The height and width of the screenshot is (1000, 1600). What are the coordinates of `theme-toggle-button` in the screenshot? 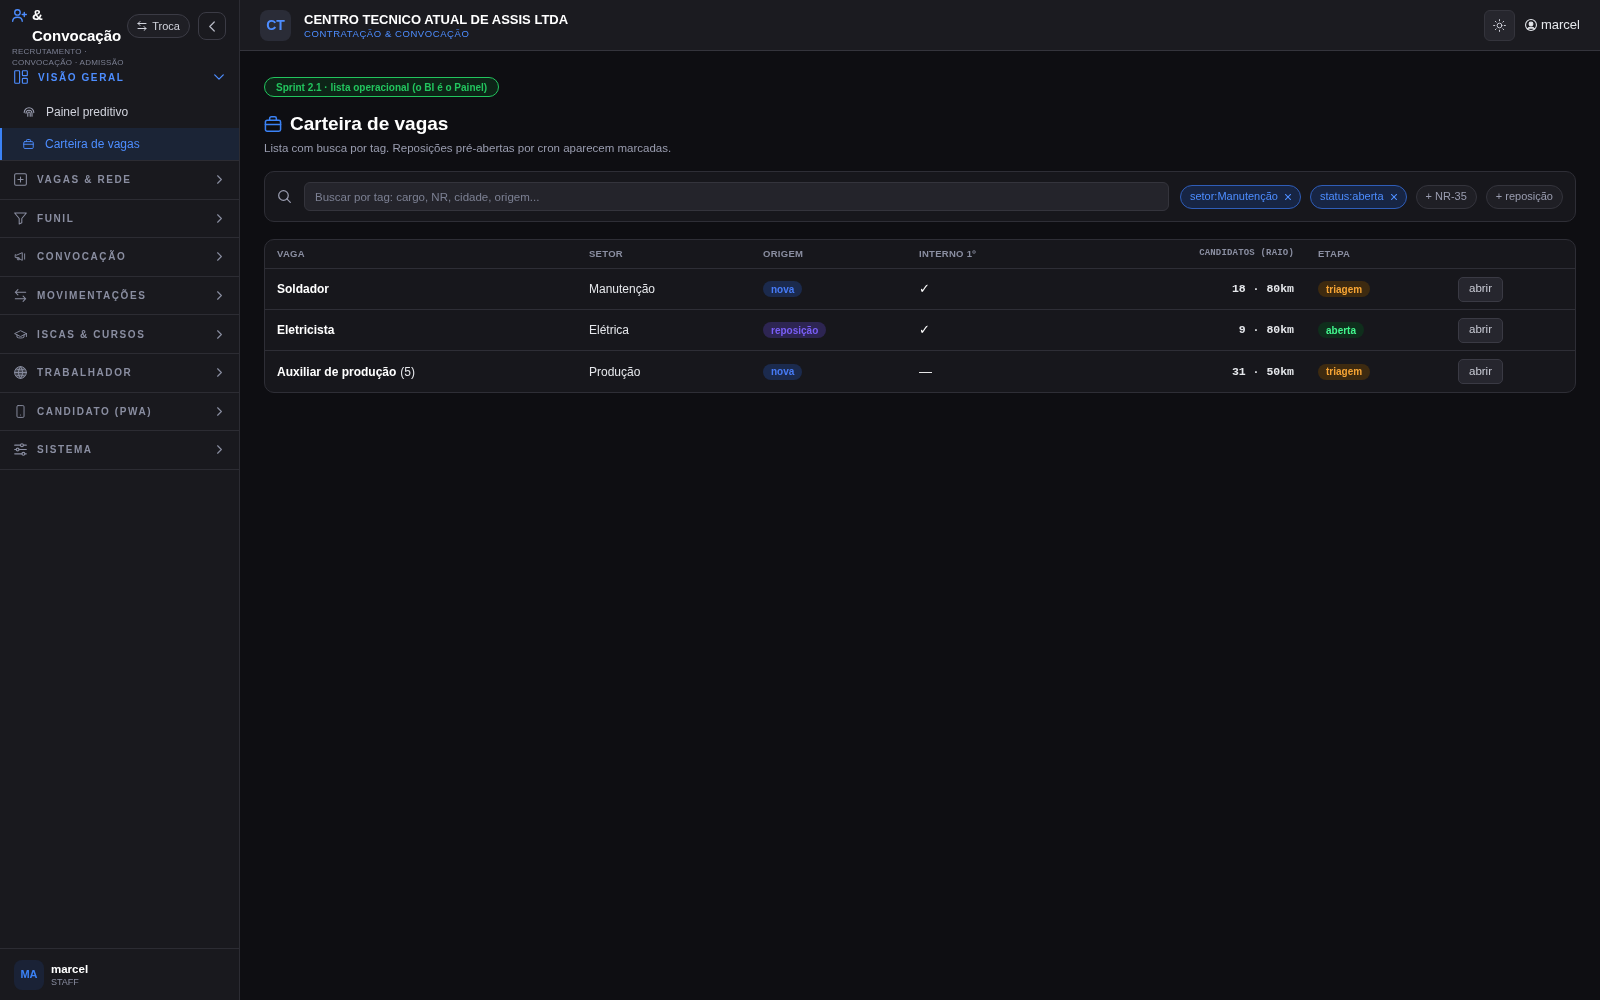 It's located at (1499, 25).